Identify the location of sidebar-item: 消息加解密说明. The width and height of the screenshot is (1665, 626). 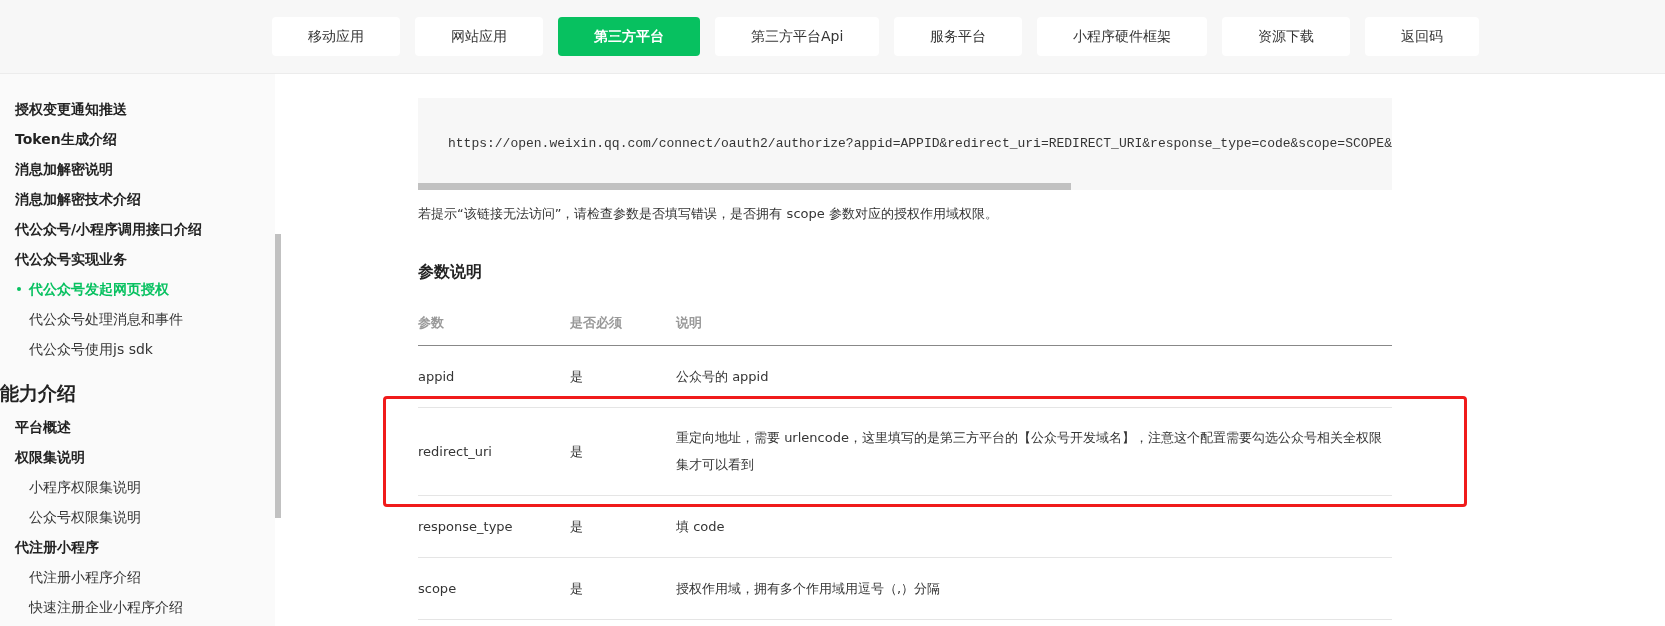
(64, 169).